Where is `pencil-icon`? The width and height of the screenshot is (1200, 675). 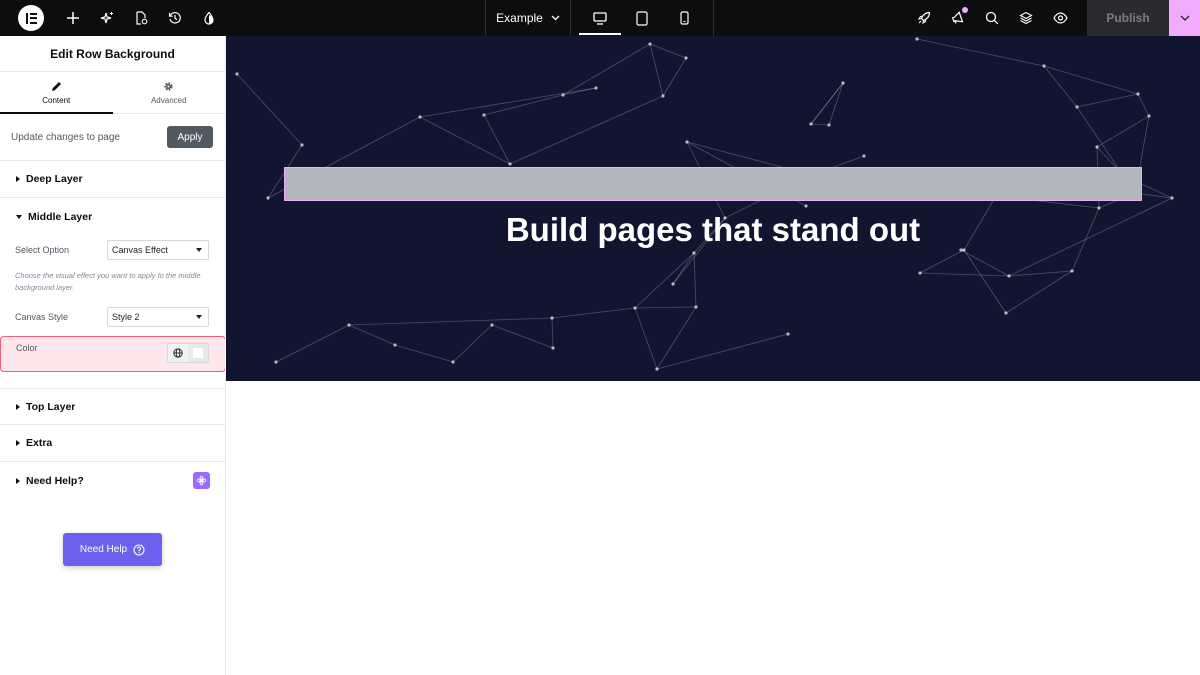
pencil-icon is located at coordinates (56, 86).